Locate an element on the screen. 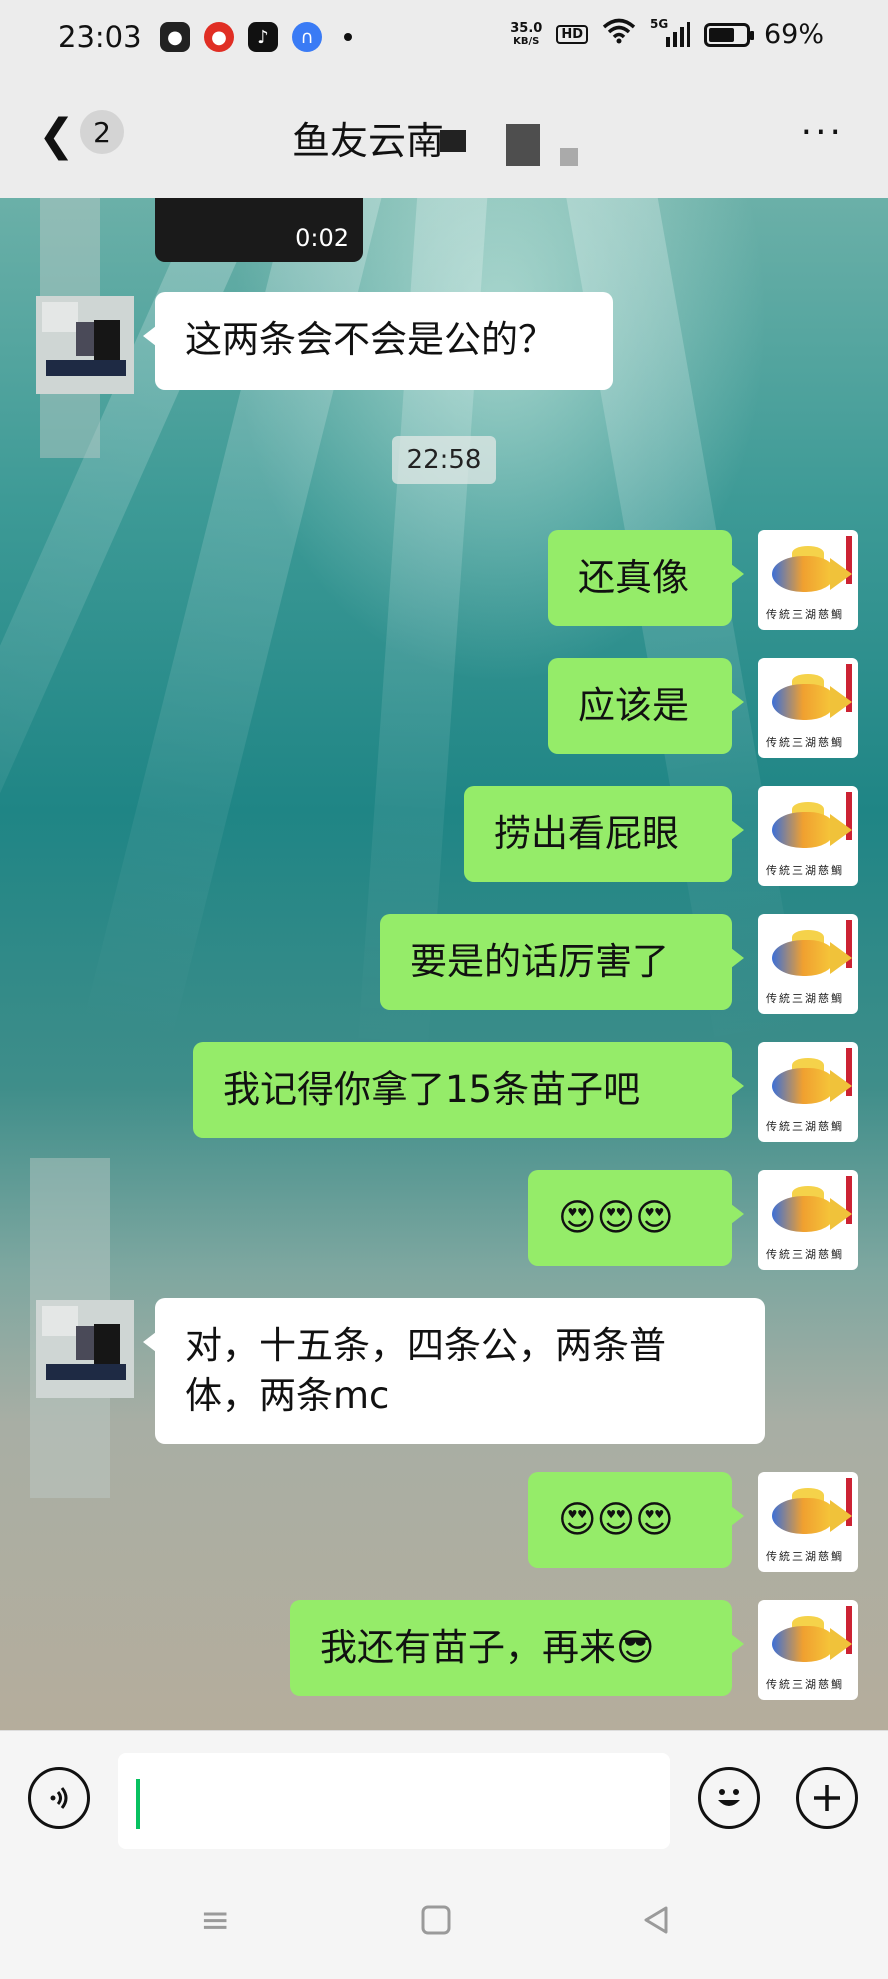 This screenshot has width=888, height=1979. baidu-netdisk-icon: ∩ is located at coordinates (307, 37).